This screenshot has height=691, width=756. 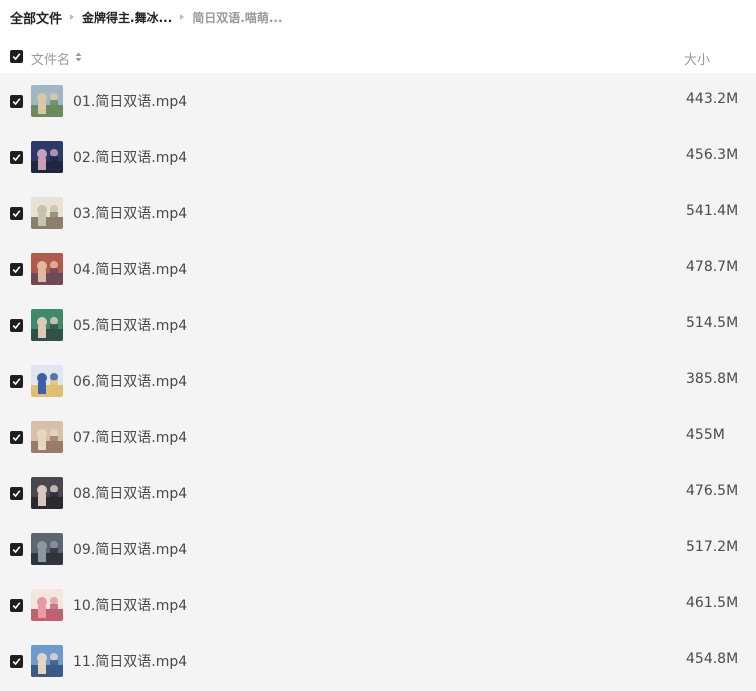 What do you see at coordinates (378, 213) in the screenshot?
I see `file-row: 03.简日双语.mp4 541.4M` at bounding box center [378, 213].